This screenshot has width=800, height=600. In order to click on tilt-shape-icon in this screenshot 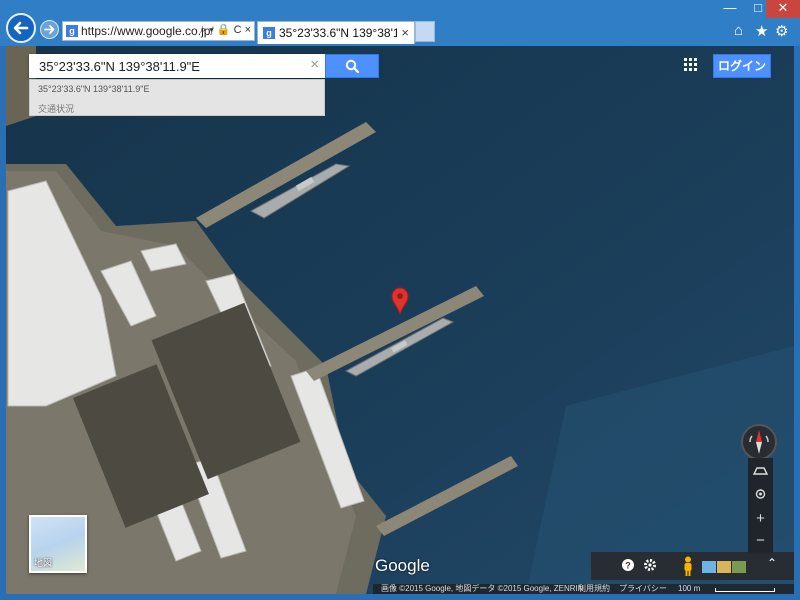, I will do `click(760, 471)`.